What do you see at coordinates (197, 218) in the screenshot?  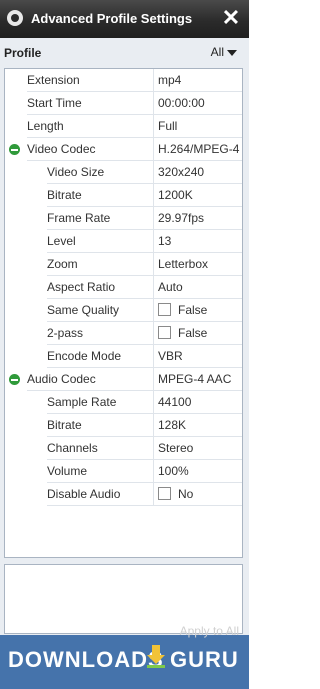 I see `property-value: 29.97fps` at bounding box center [197, 218].